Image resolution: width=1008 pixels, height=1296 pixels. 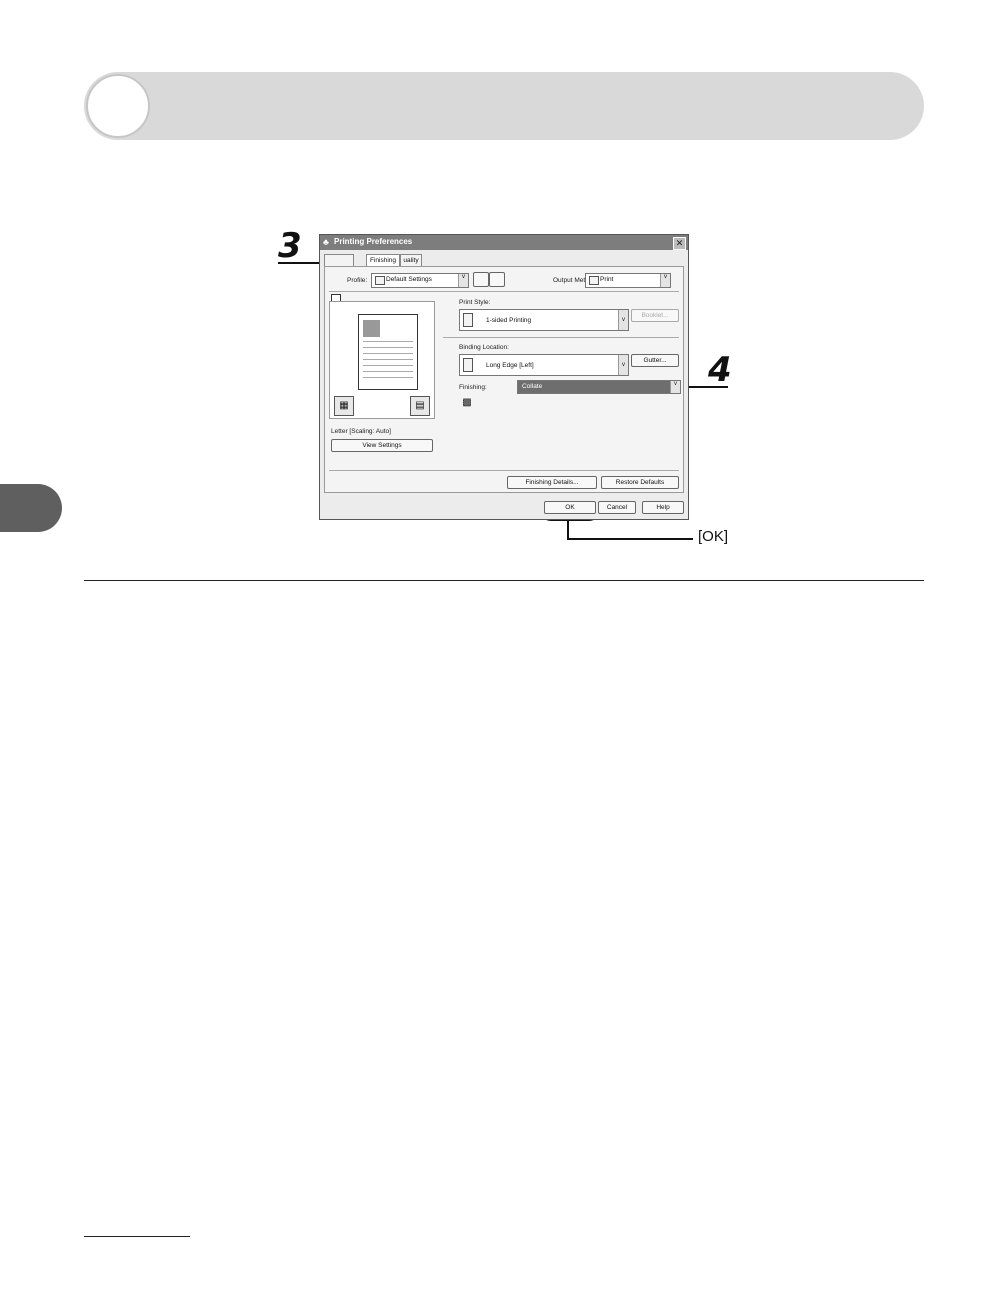 I want to click on cancel-button: Cancel, so click(x=617, y=507).